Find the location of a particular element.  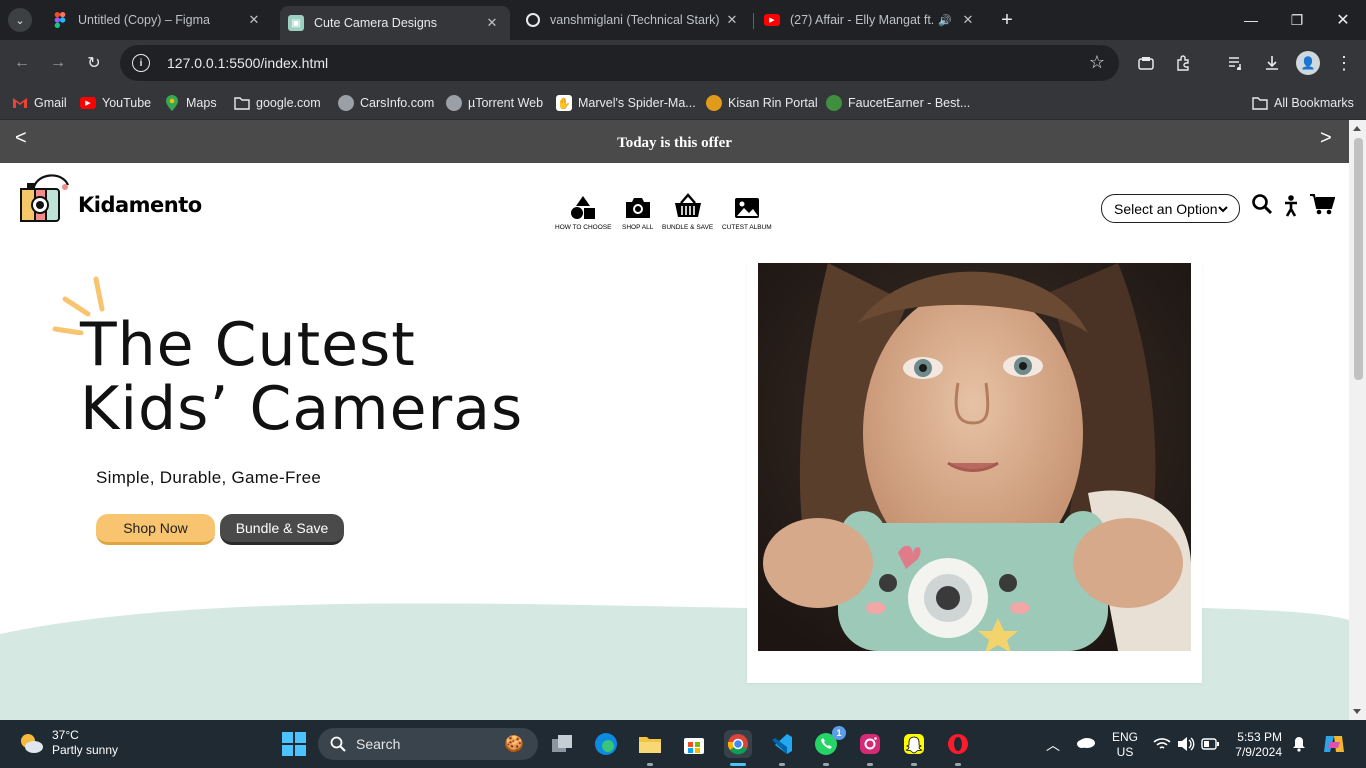

option-select: Select an Option is located at coordinates (1170, 208).